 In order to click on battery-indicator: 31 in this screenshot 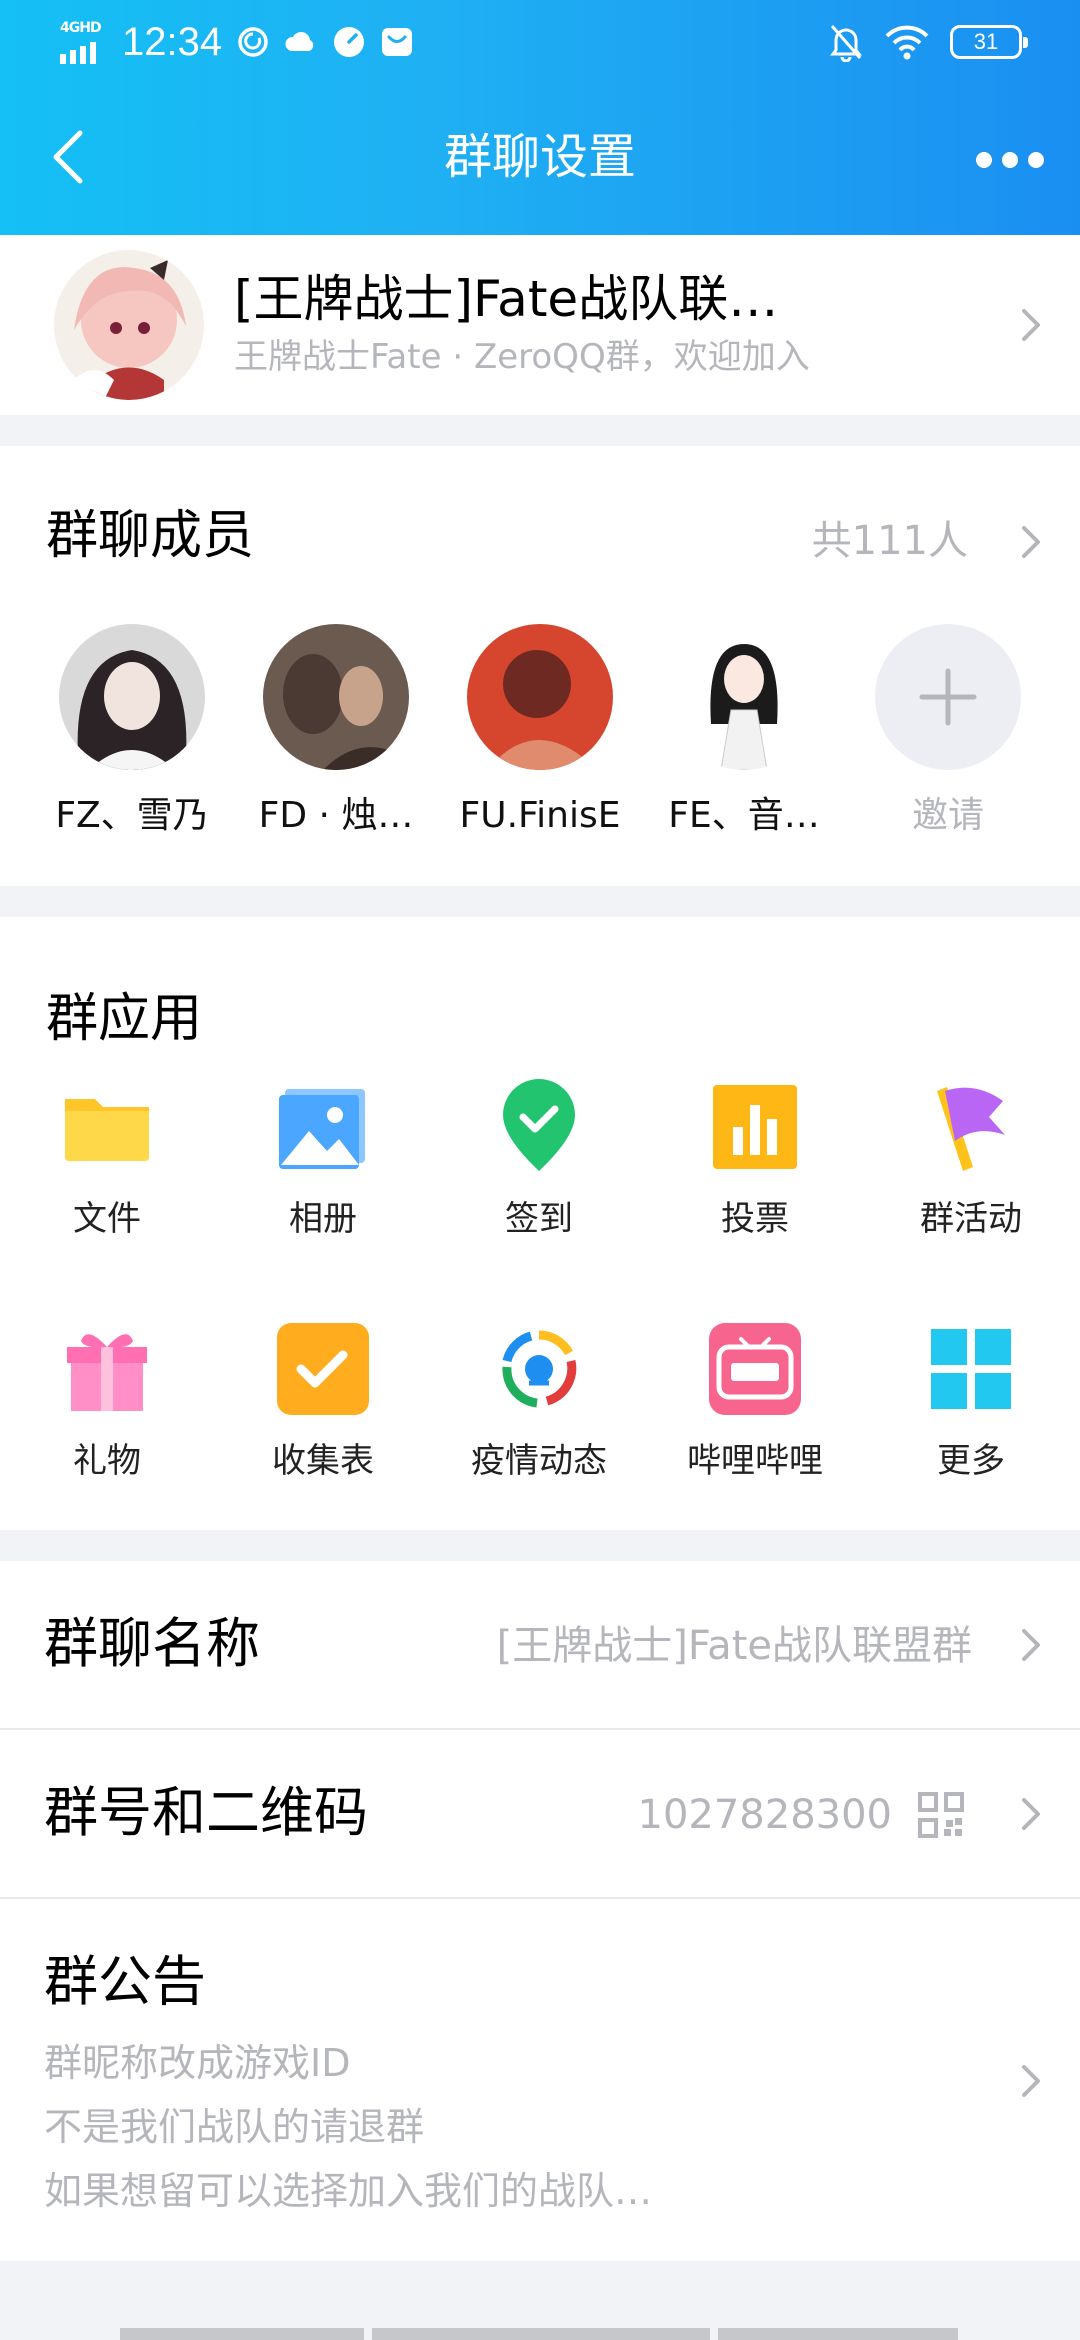, I will do `click(989, 42)`.